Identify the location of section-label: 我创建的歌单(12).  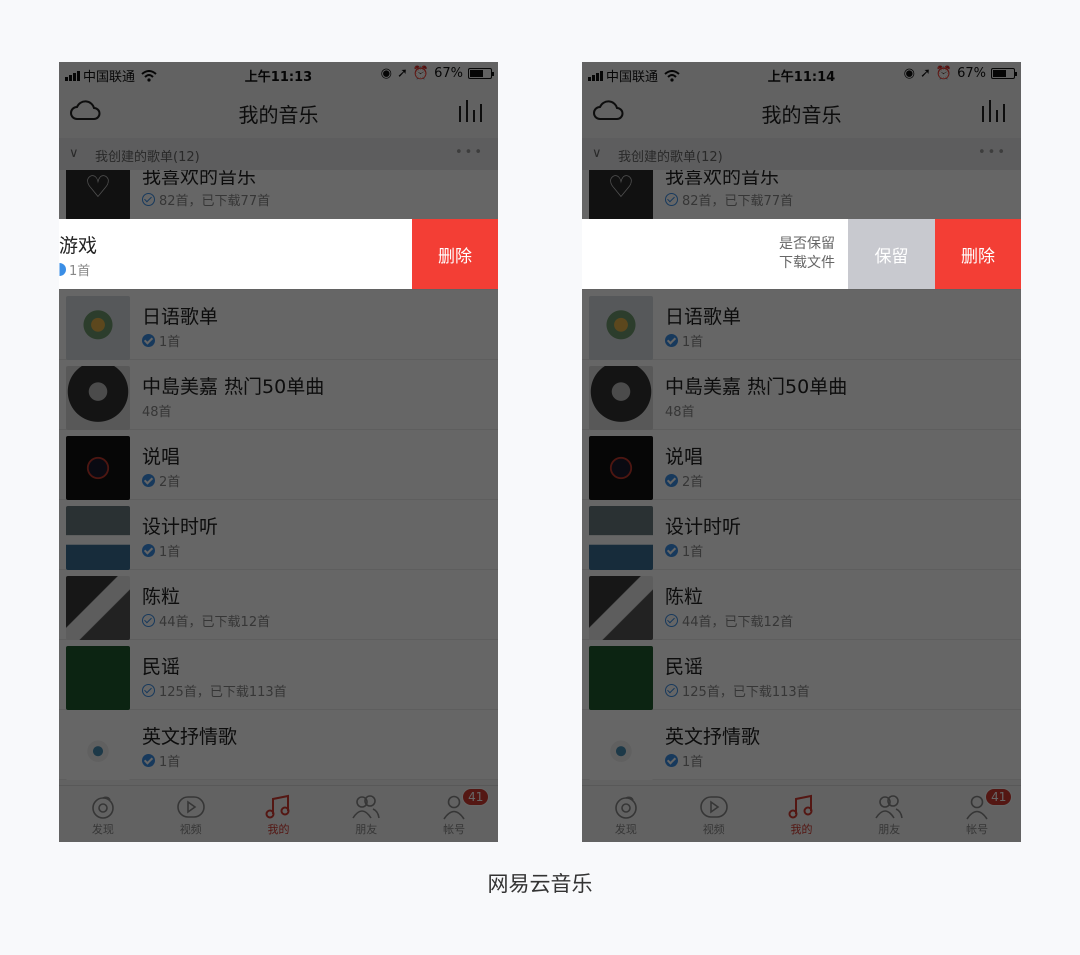
(670, 157).